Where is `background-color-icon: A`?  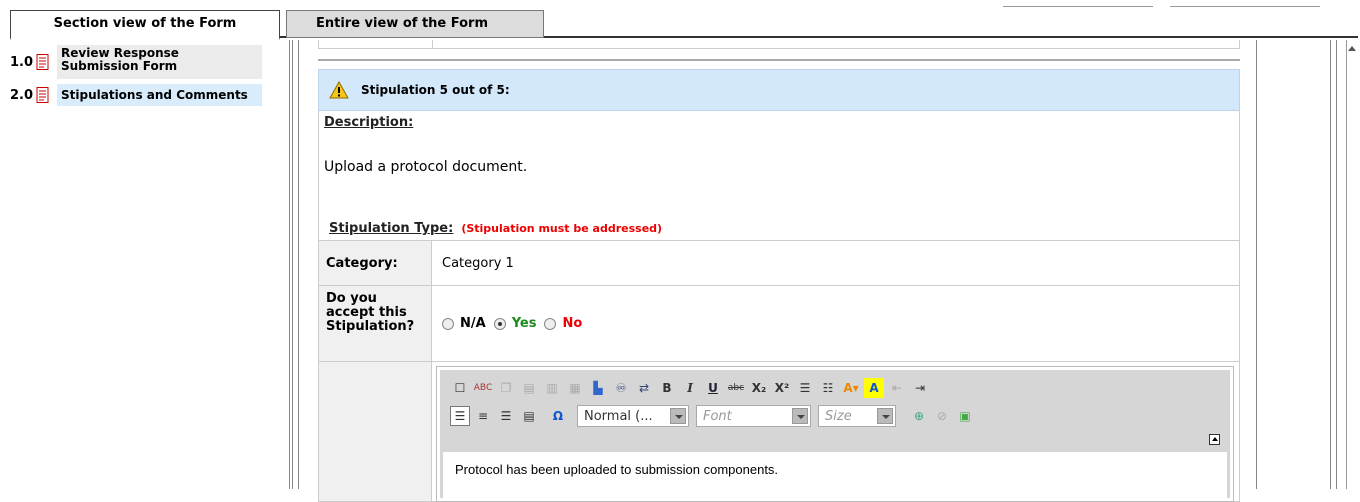
background-color-icon: A is located at coordinates (874, 388).